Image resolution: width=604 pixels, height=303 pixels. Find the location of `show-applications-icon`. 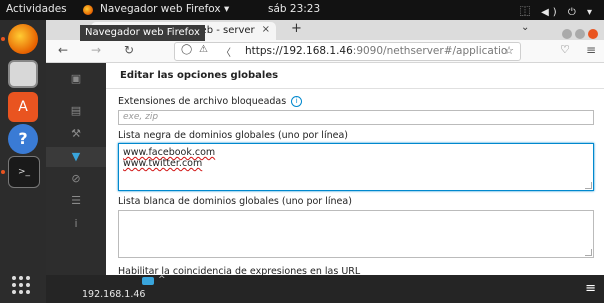

show-applications-icon is located at coordinates (21, 285).